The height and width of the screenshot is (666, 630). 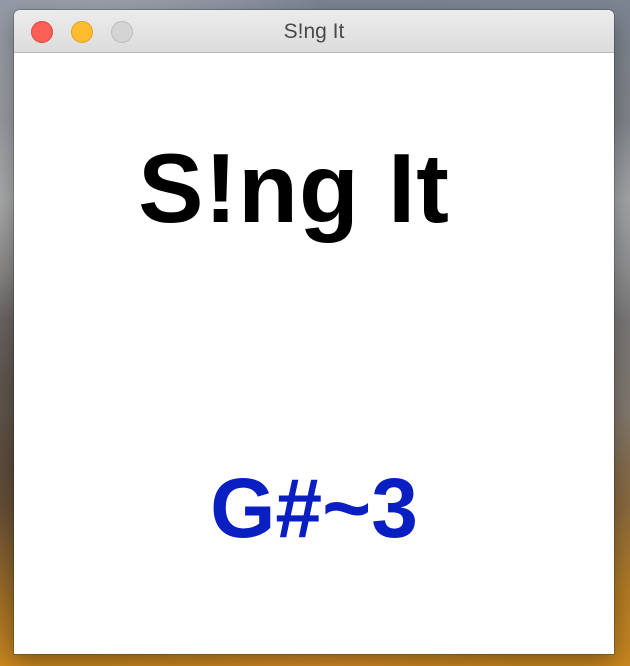 I want to click on minimize-window-button, so click(x=82, y=32).